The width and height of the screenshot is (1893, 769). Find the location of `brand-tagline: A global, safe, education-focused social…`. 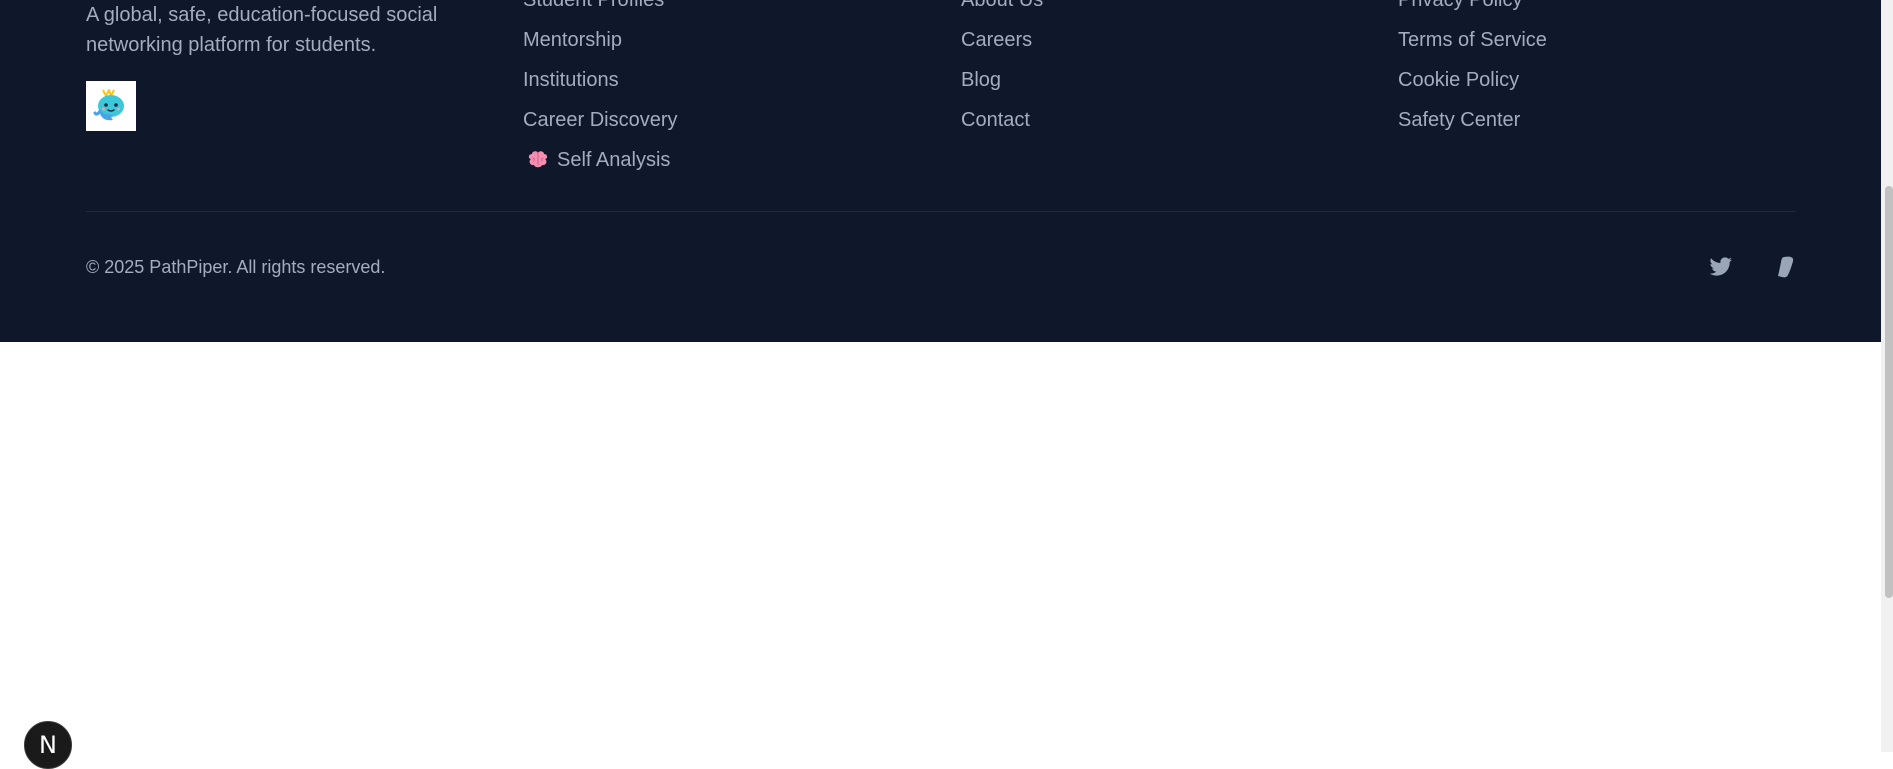

brand-tagline: A global, safe, education-focused social… is located at coordinates (262, 30).